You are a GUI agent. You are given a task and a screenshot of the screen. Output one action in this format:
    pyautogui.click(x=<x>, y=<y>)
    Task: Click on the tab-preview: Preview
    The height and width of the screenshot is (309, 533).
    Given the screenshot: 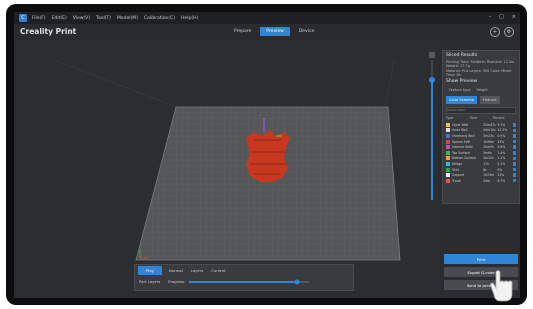 What is the action you would take?
    pyautogui.click(x=275, y=31)
    